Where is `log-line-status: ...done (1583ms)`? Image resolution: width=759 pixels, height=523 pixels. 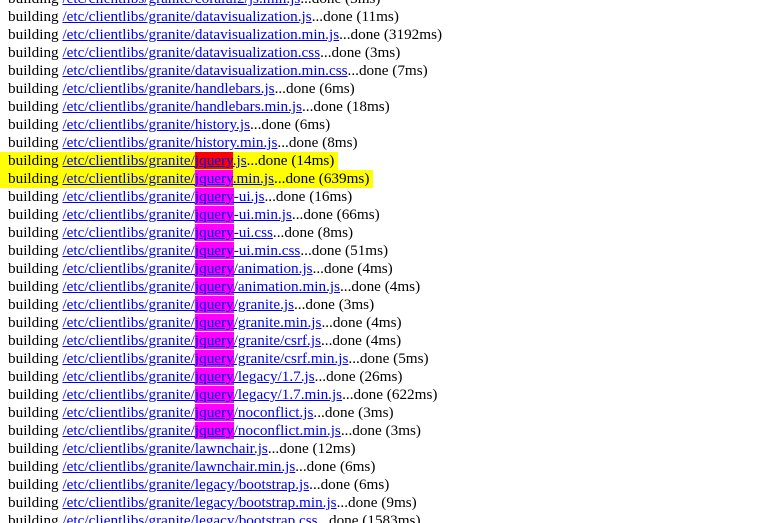 log-line-status: ...done (1583ms) is located at coordinates (369, 517).